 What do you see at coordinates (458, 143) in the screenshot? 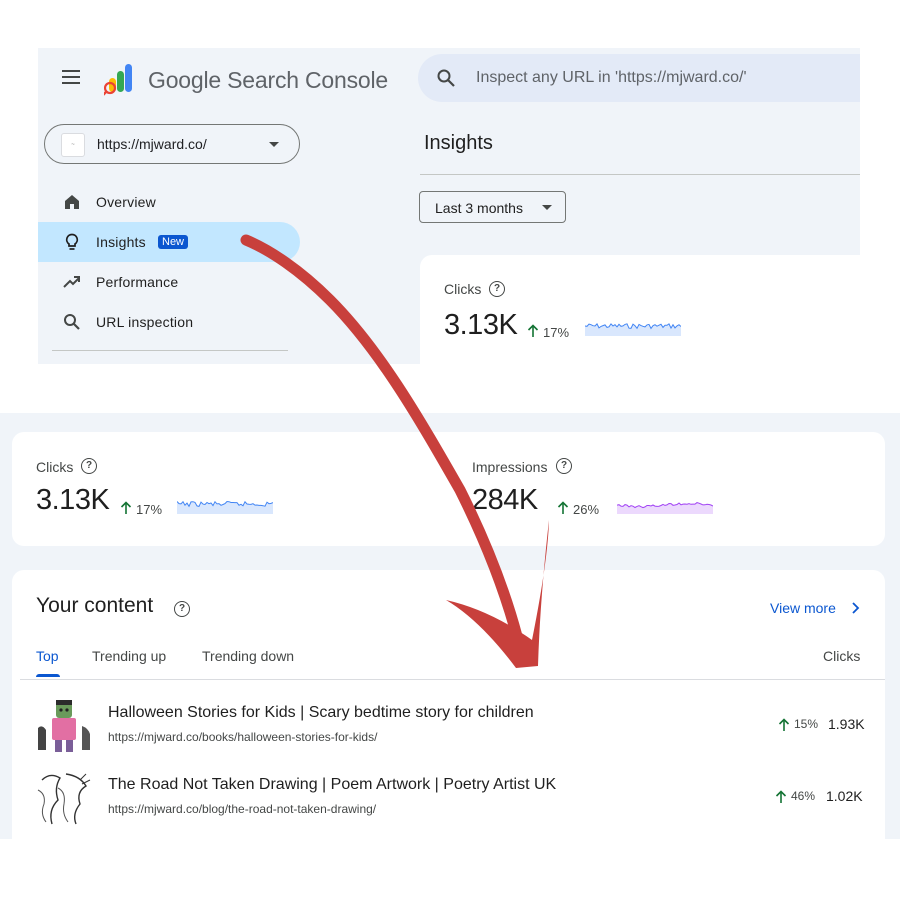
I see `page-title: Insights` at bounding box center [458, 143].